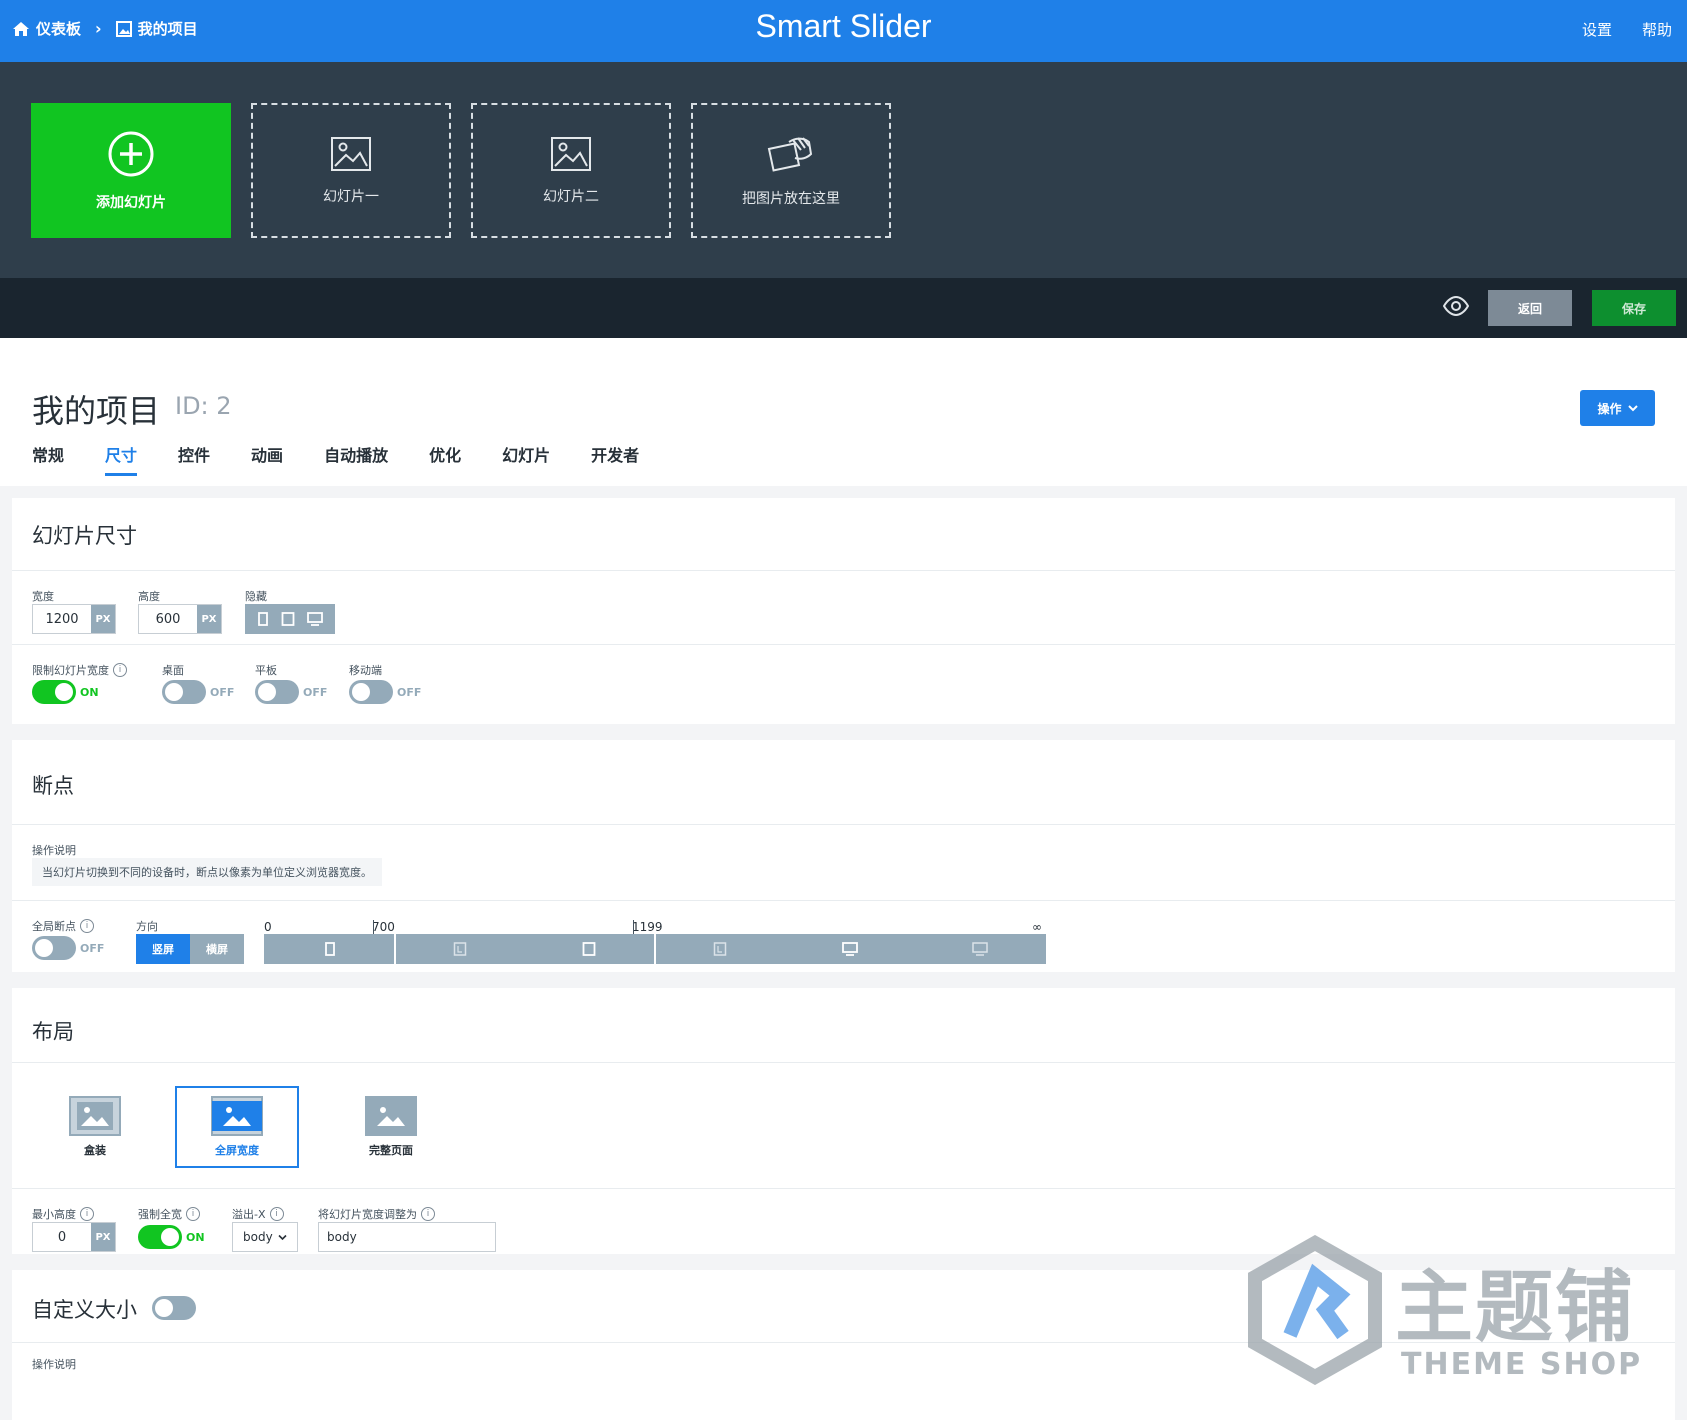  Describe the element at coordinates (249, 1214) in the screenshot. I see `overflow-x-label-text: 溢出-X` at that location.